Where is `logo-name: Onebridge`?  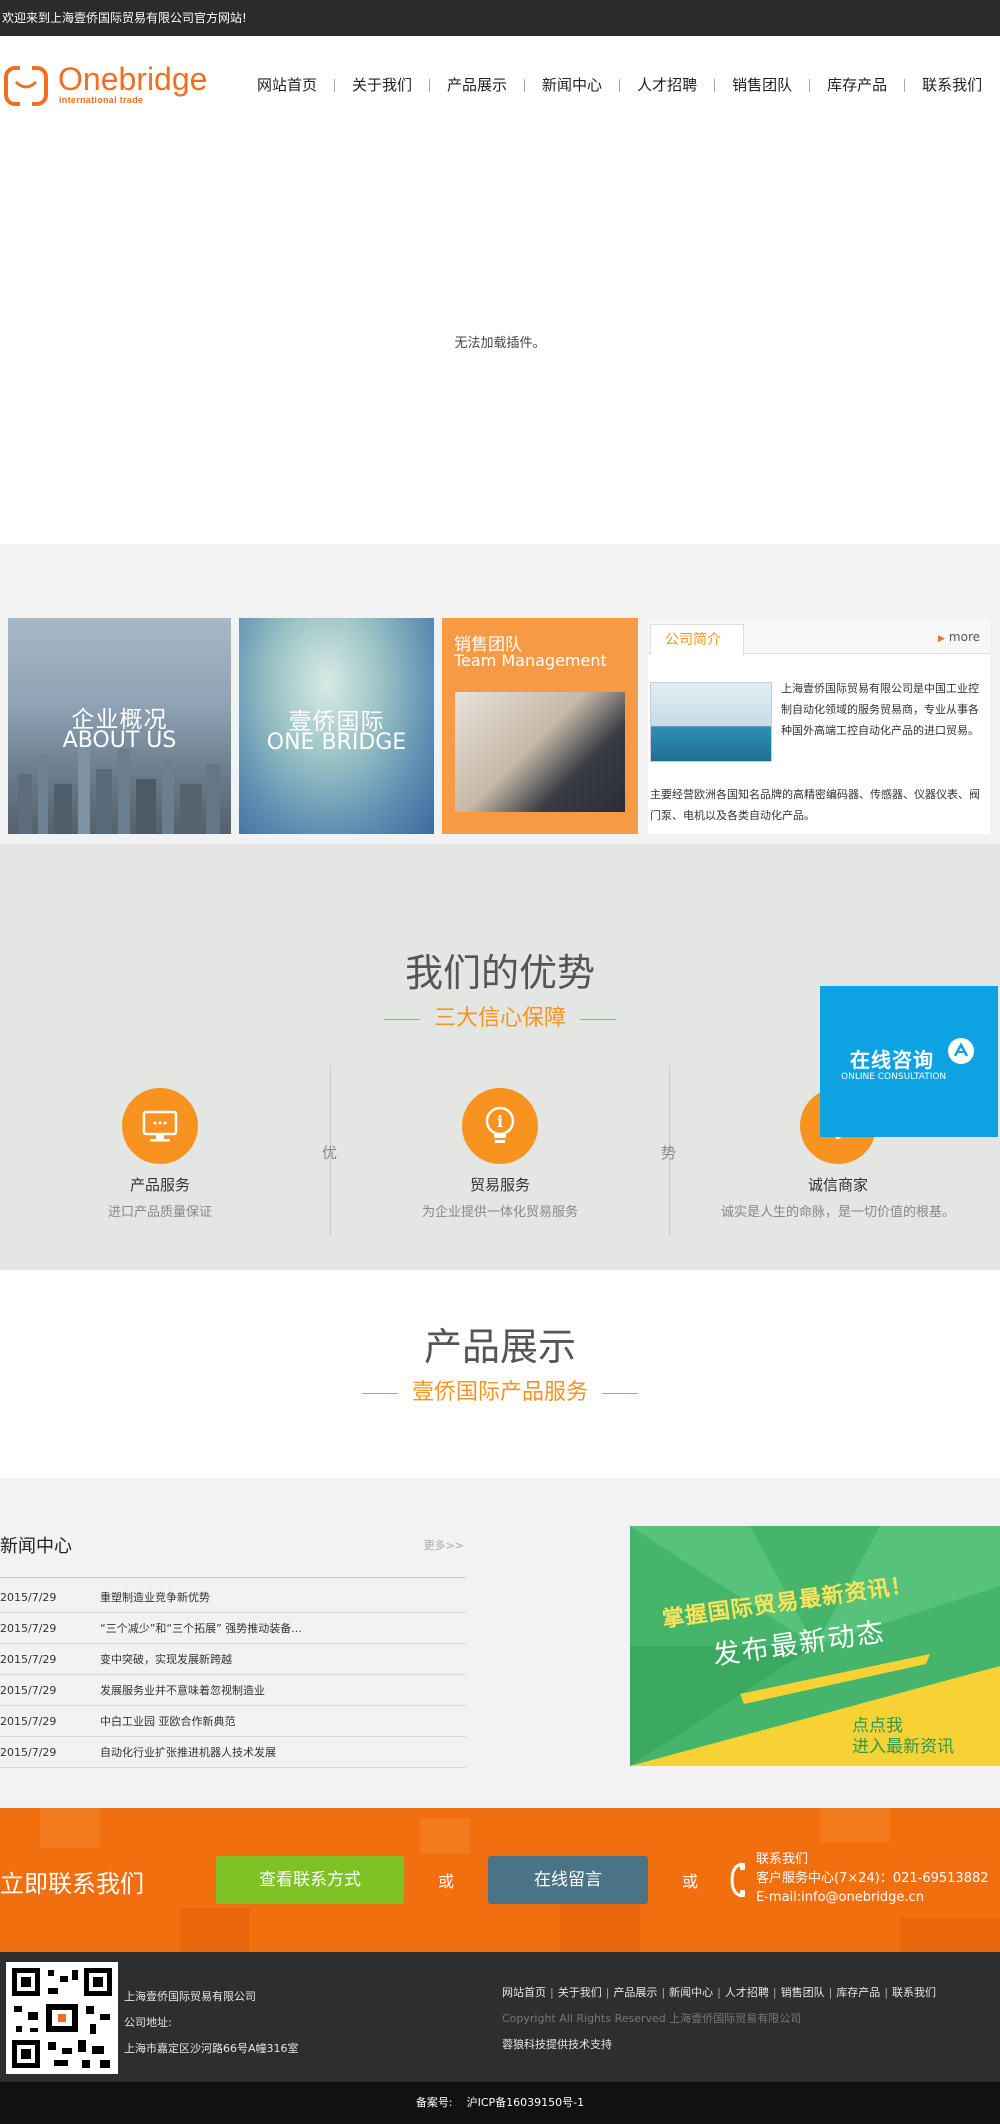 logo-name: Onebridge is located at coordinates (133, 79).